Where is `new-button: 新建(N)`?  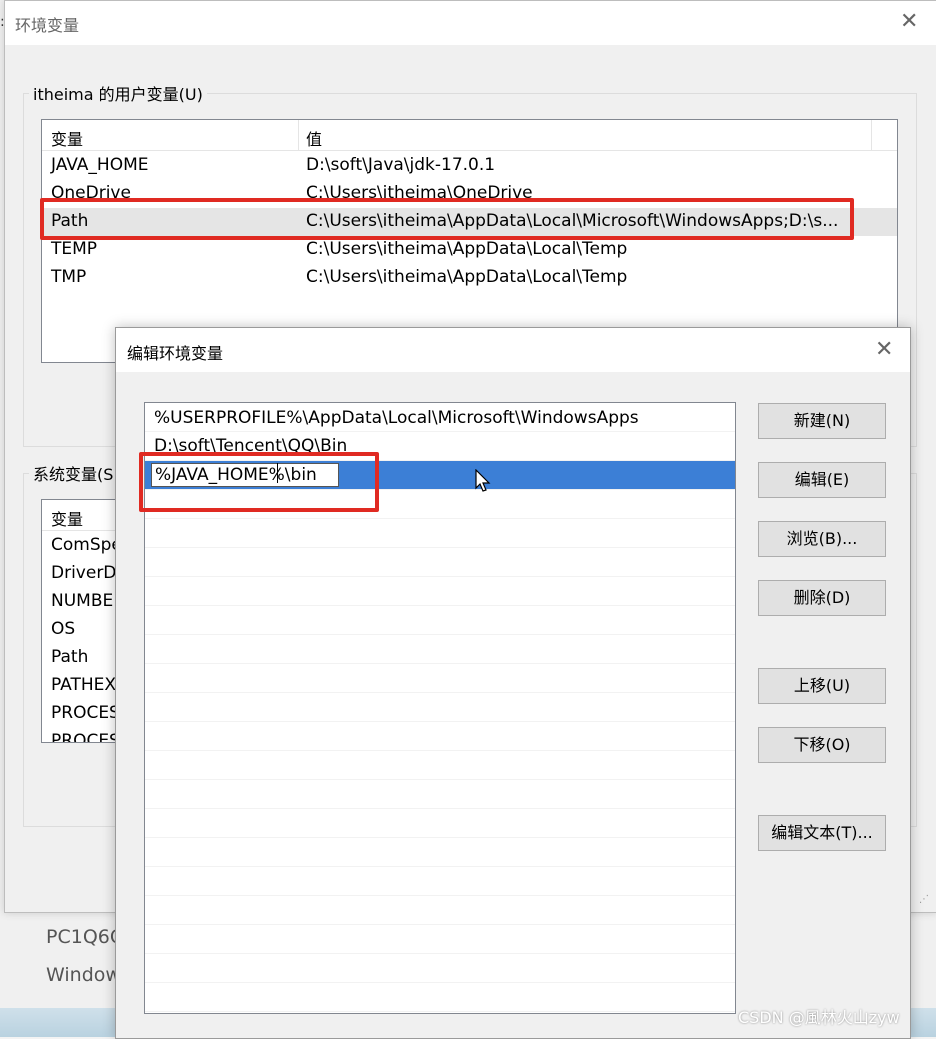
new-button: 新建(N) is located at coordinates (822, 421).